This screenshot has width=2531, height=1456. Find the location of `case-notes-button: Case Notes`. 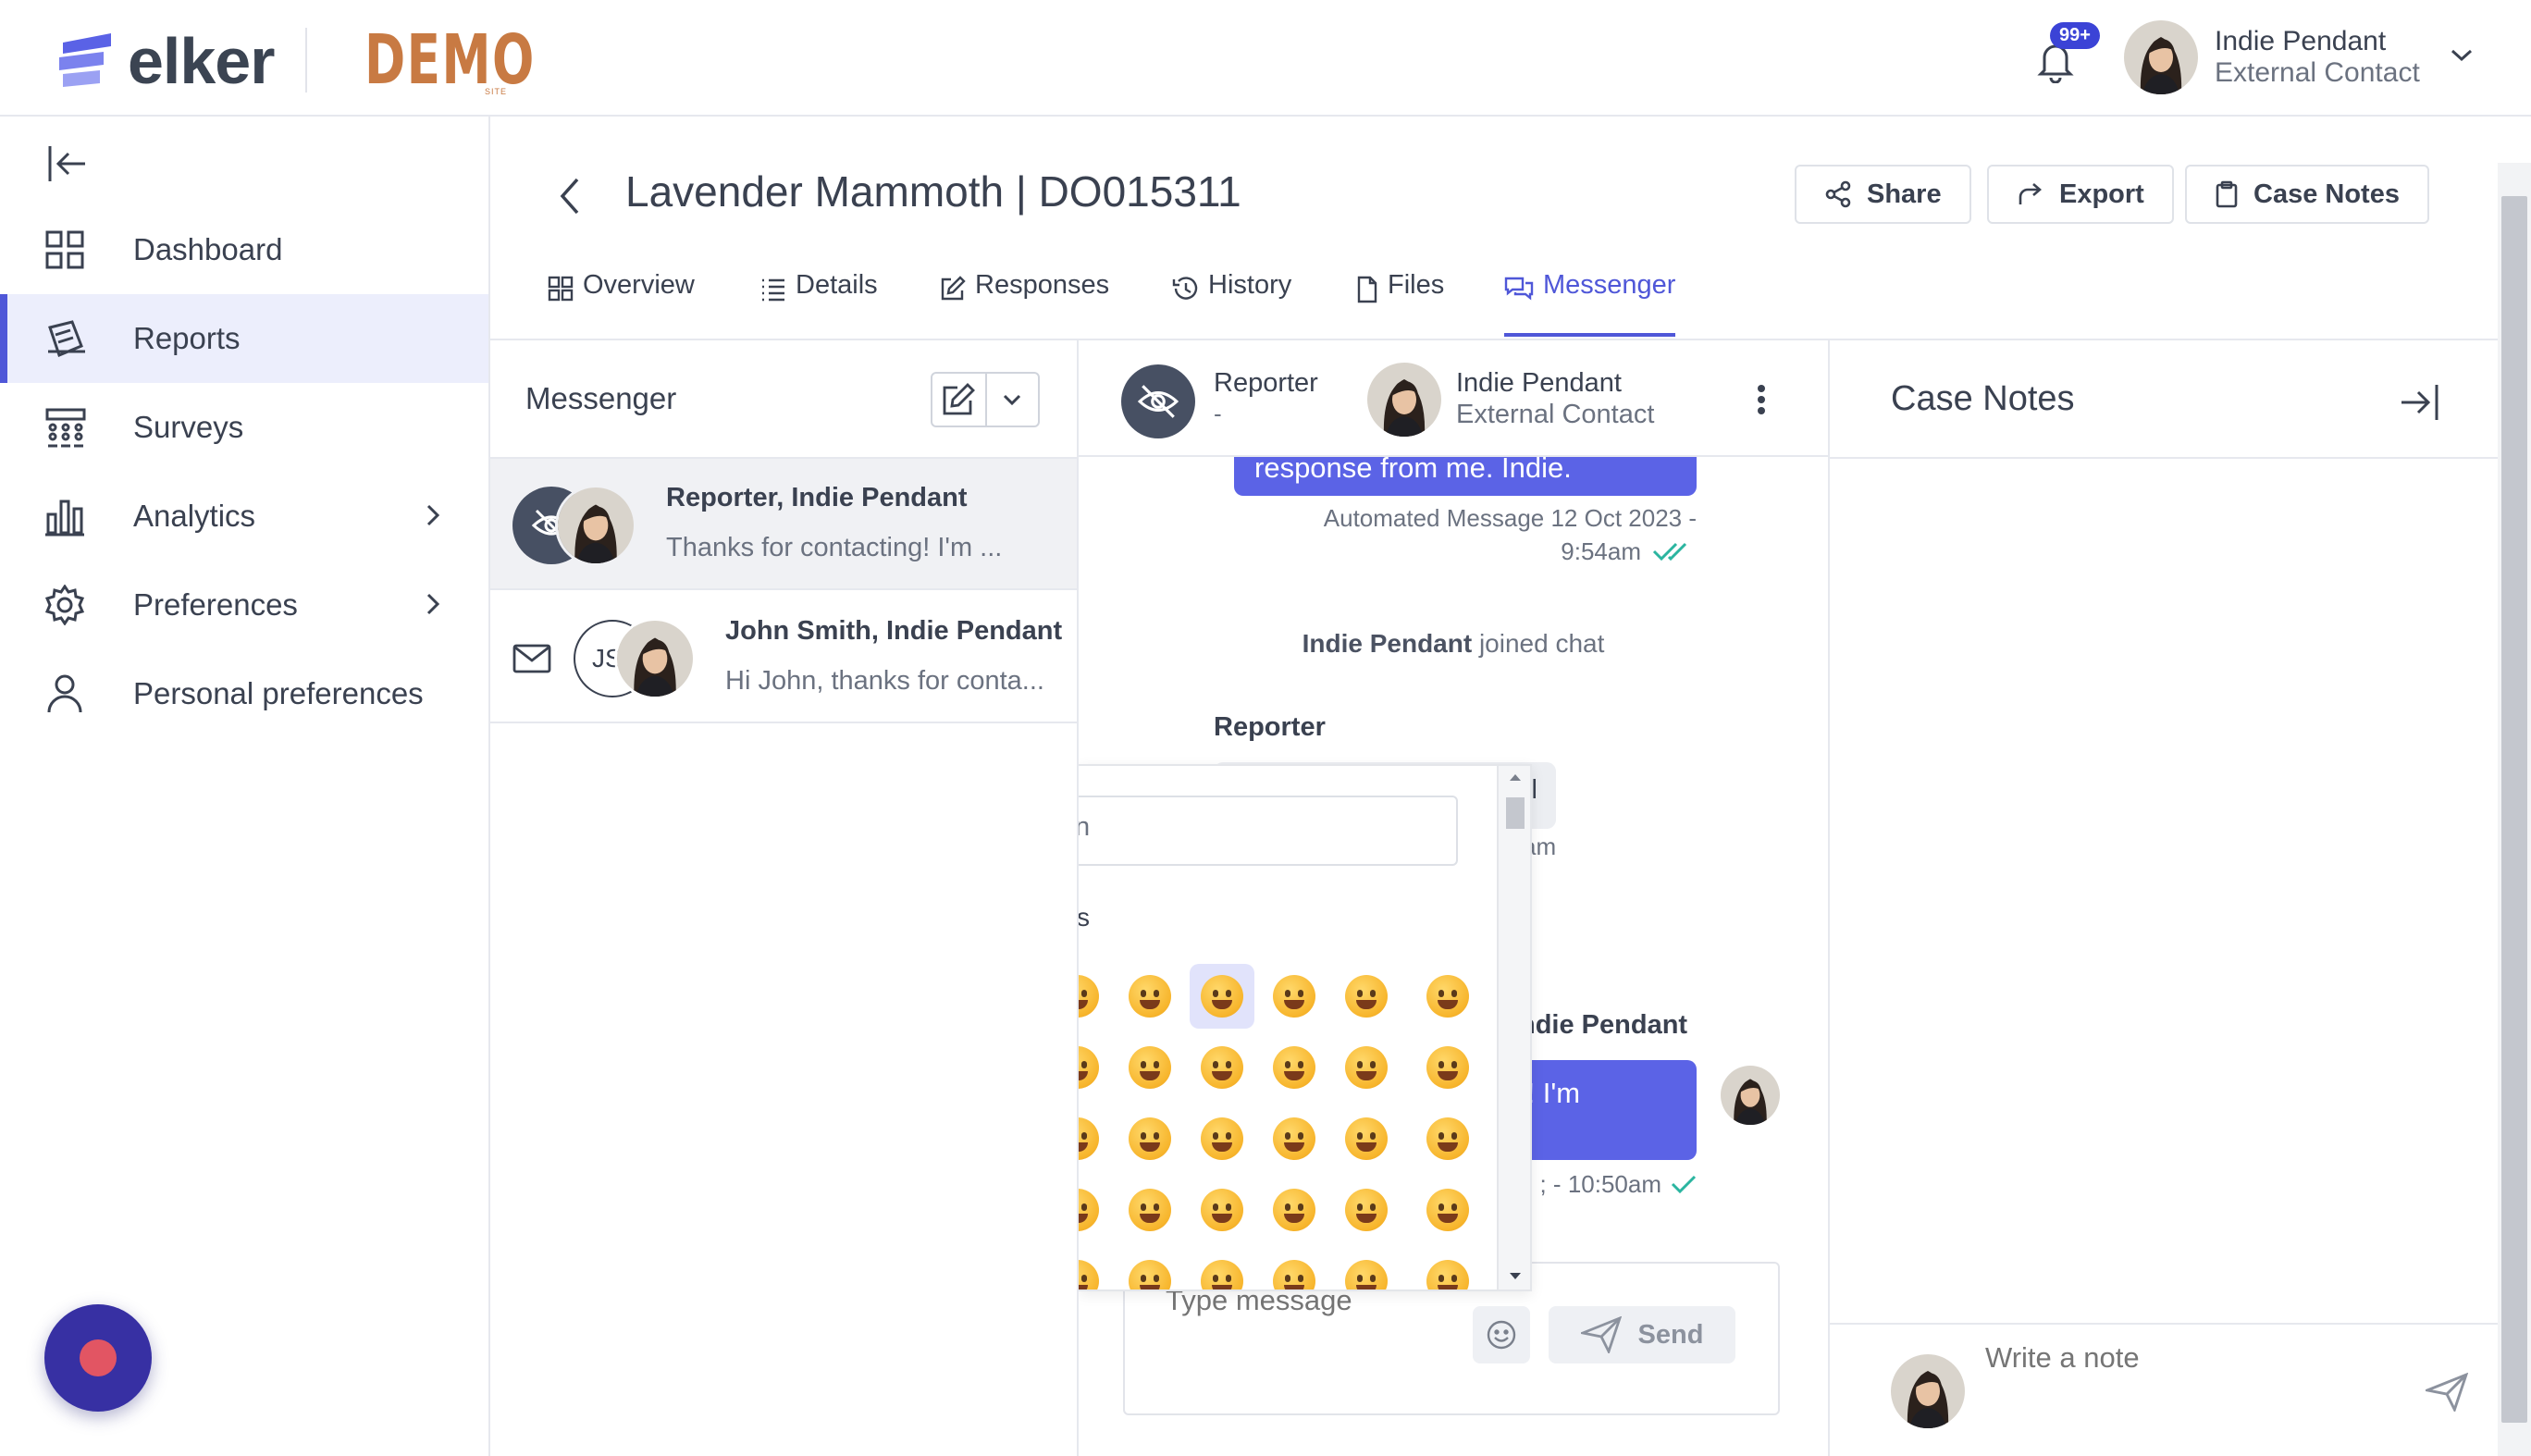

case-notes-button: Case Notes is located at coordinates (2307, 194).